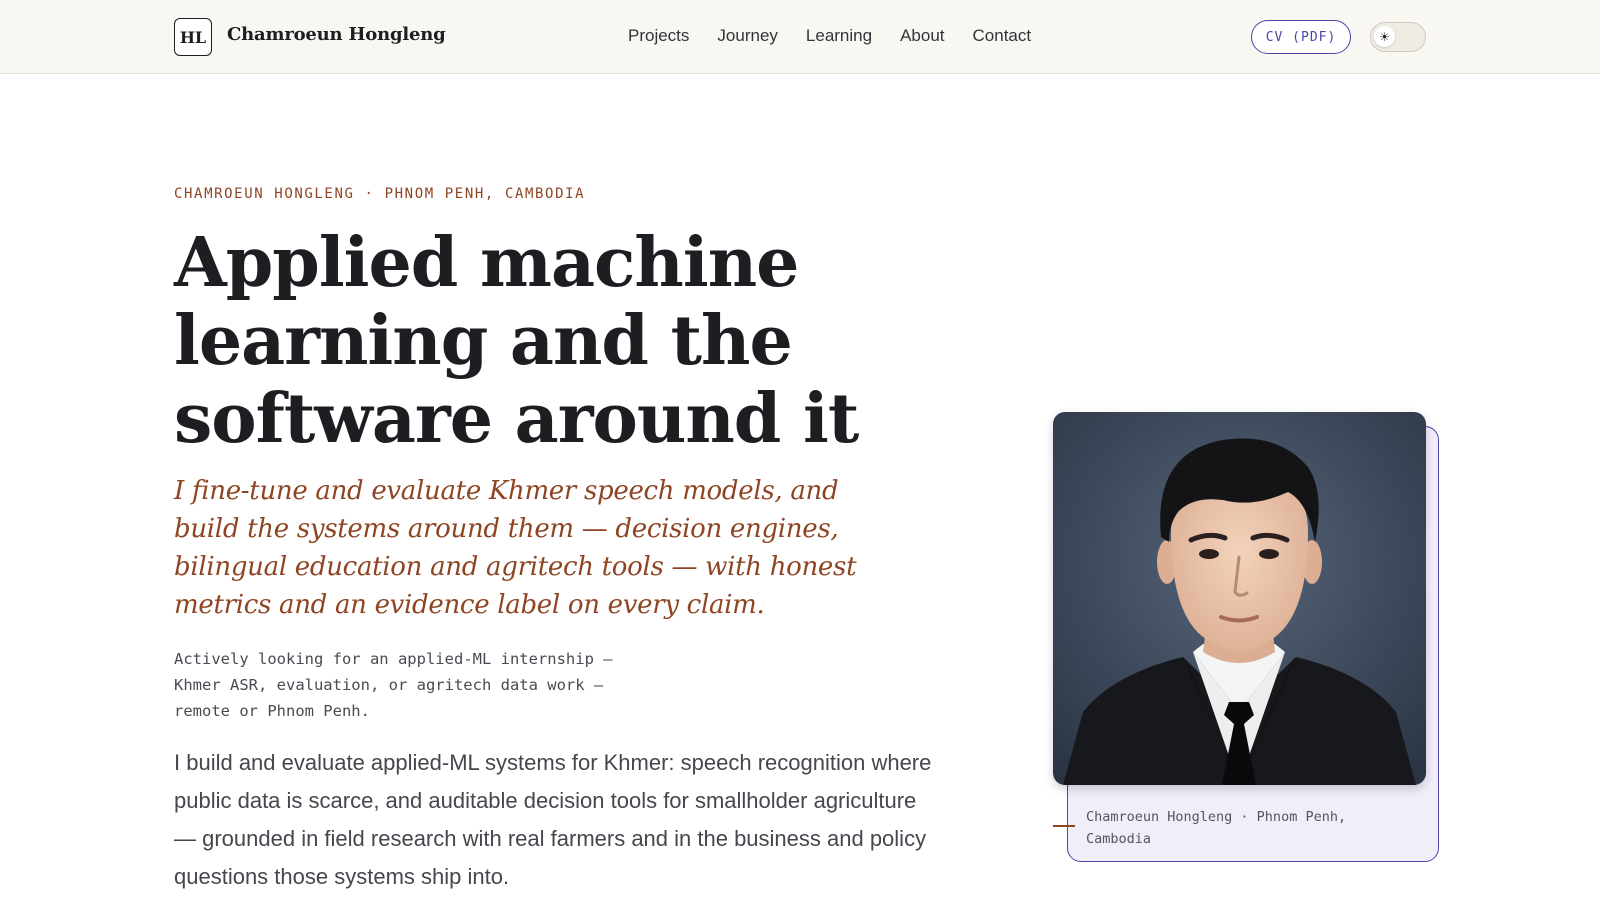  Describe the element at coordinates (658, 36) in the screenshot. I see `nav-link-projects: Projects` at that location.